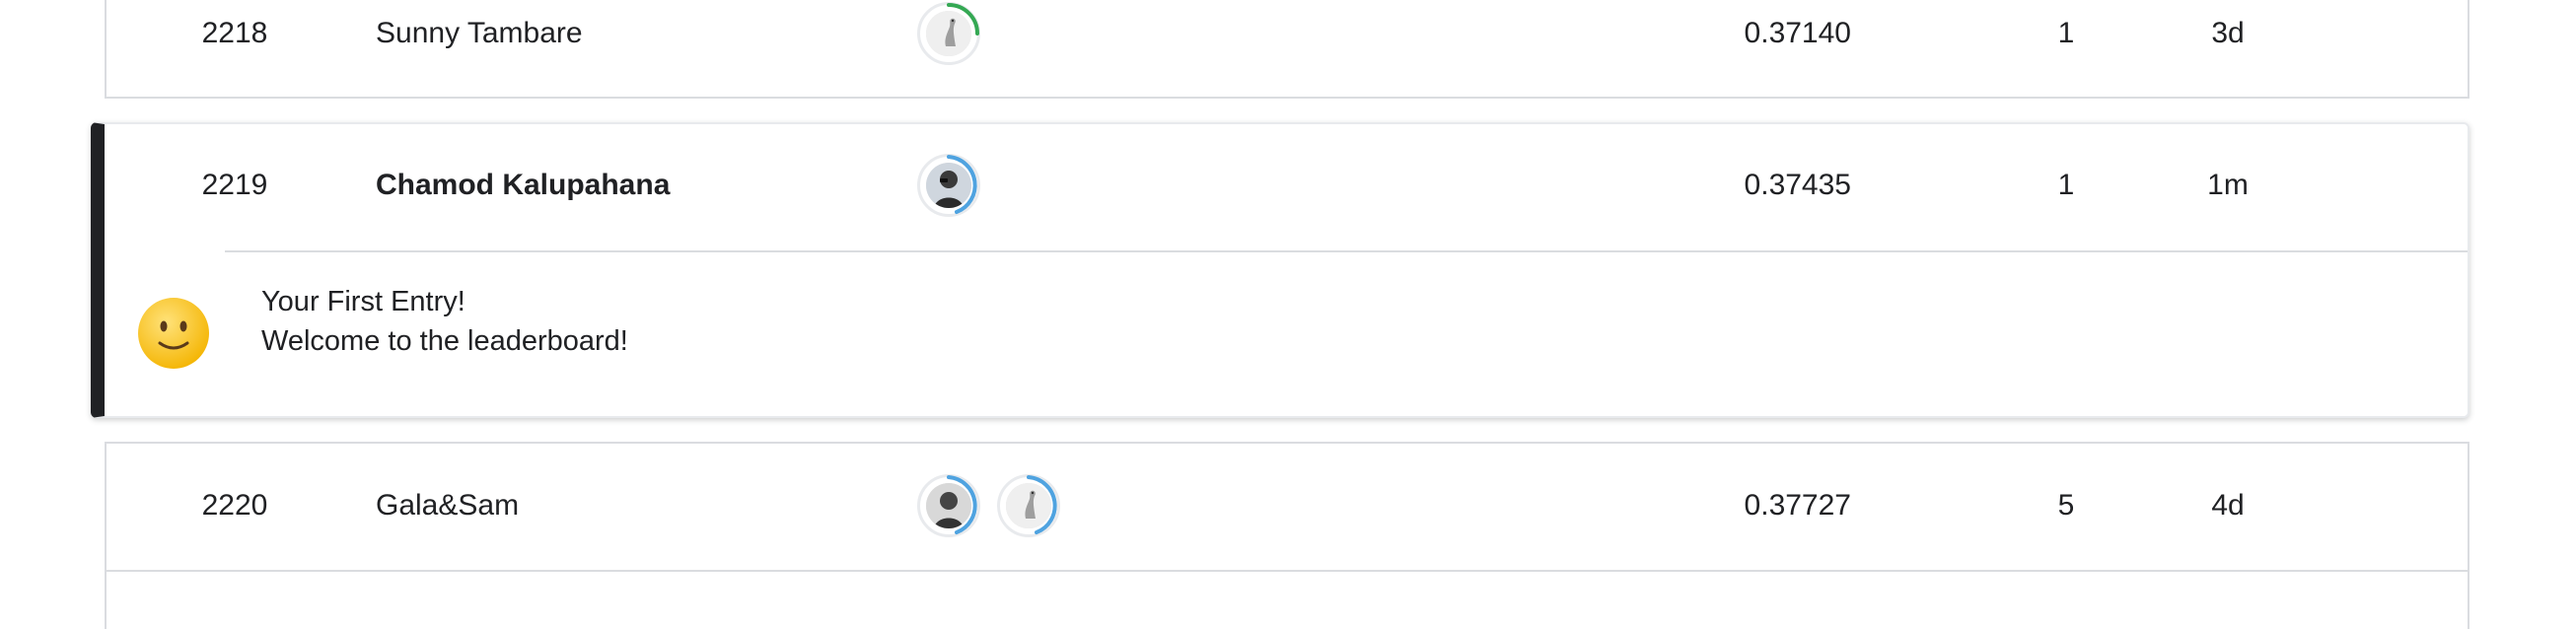 This screenshot has width=2576, height=629. What do you see at coordinates (1347, 251) in the screenshot?
I see `divider` at bounding box center [1347, 251].